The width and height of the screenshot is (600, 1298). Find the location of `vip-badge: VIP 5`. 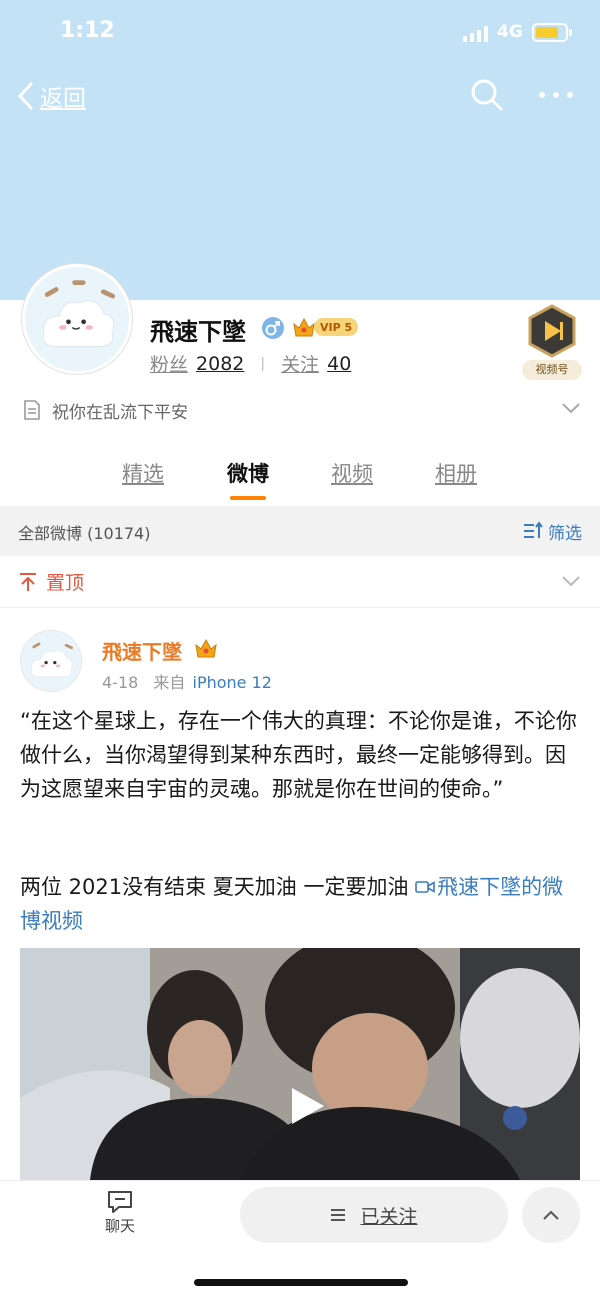

vip-badge: VIP 5 is located at coordinates (325, 327).